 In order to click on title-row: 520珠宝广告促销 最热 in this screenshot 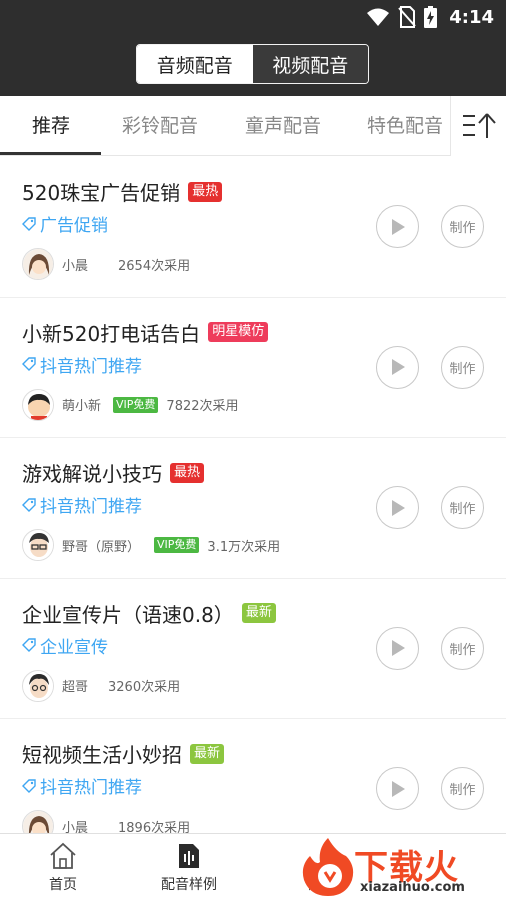, I will do `click(122, 191)`.